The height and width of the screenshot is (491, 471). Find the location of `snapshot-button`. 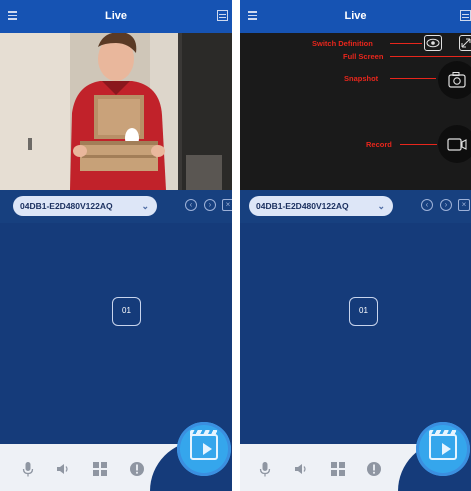

snapshot-button is located at coordinates (454, 80).